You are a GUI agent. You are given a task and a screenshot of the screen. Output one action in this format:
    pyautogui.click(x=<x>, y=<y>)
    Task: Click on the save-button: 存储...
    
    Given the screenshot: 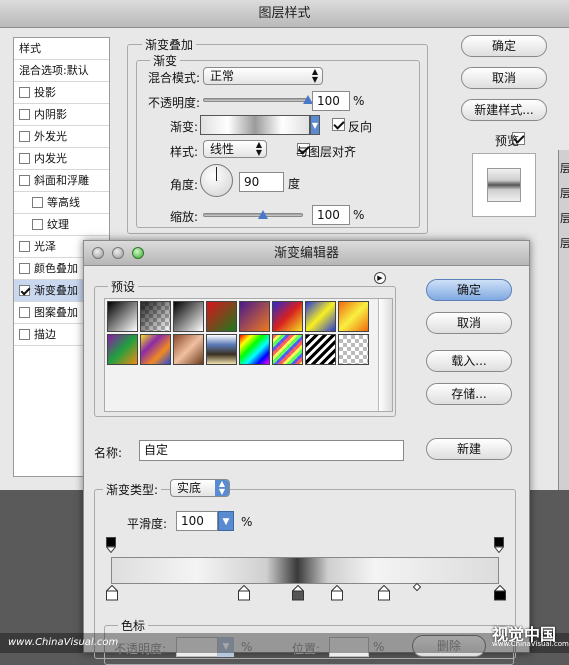 What is the action you would take?
    pyautogui.click(x=469, y=394)
    